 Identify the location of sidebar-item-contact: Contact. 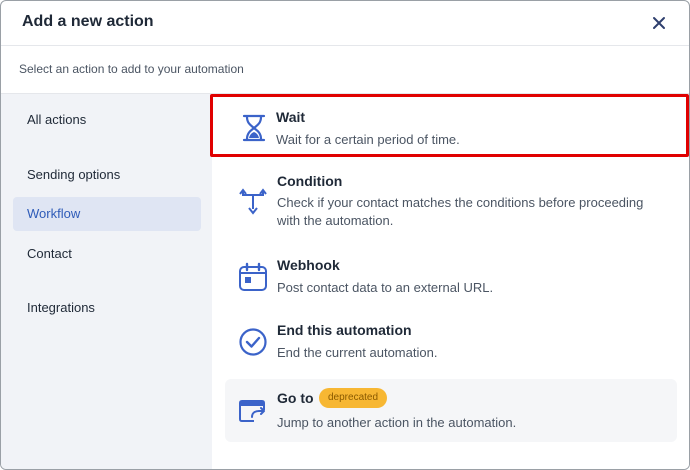
(107, 254).